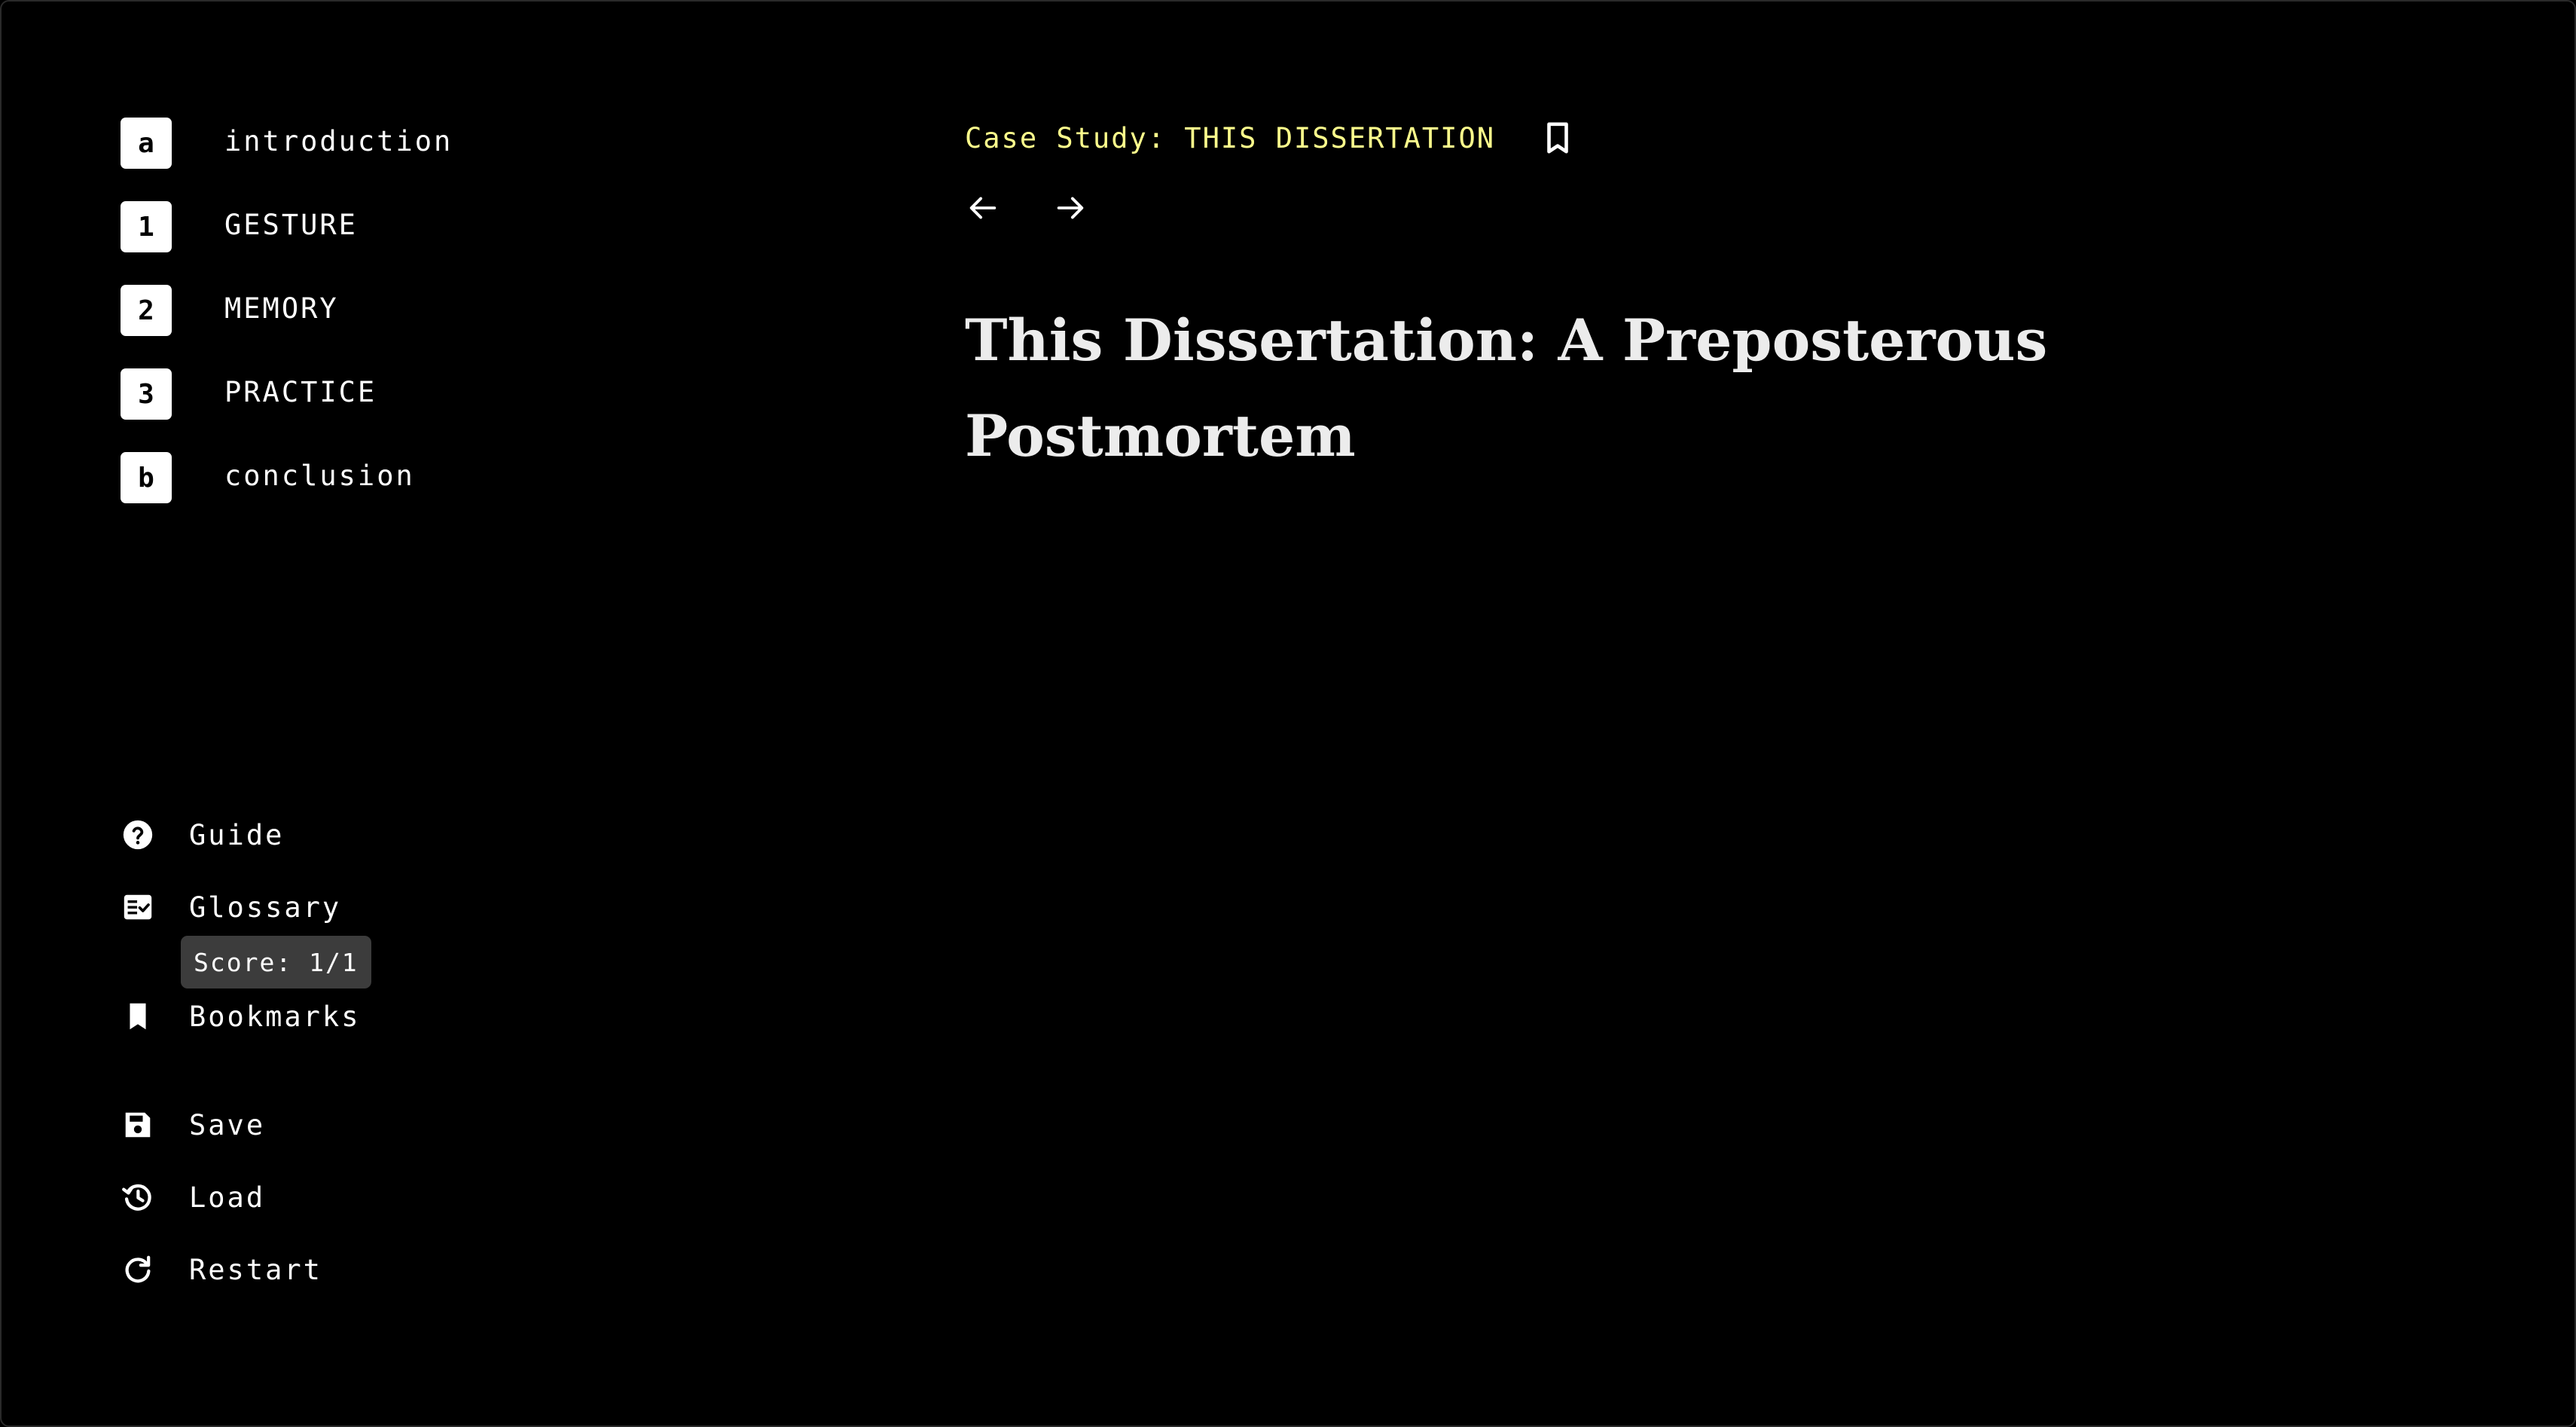  Describe the element at coordinates (339, 140) in the screenshot. I see `chapter-label: introduction` at that location.